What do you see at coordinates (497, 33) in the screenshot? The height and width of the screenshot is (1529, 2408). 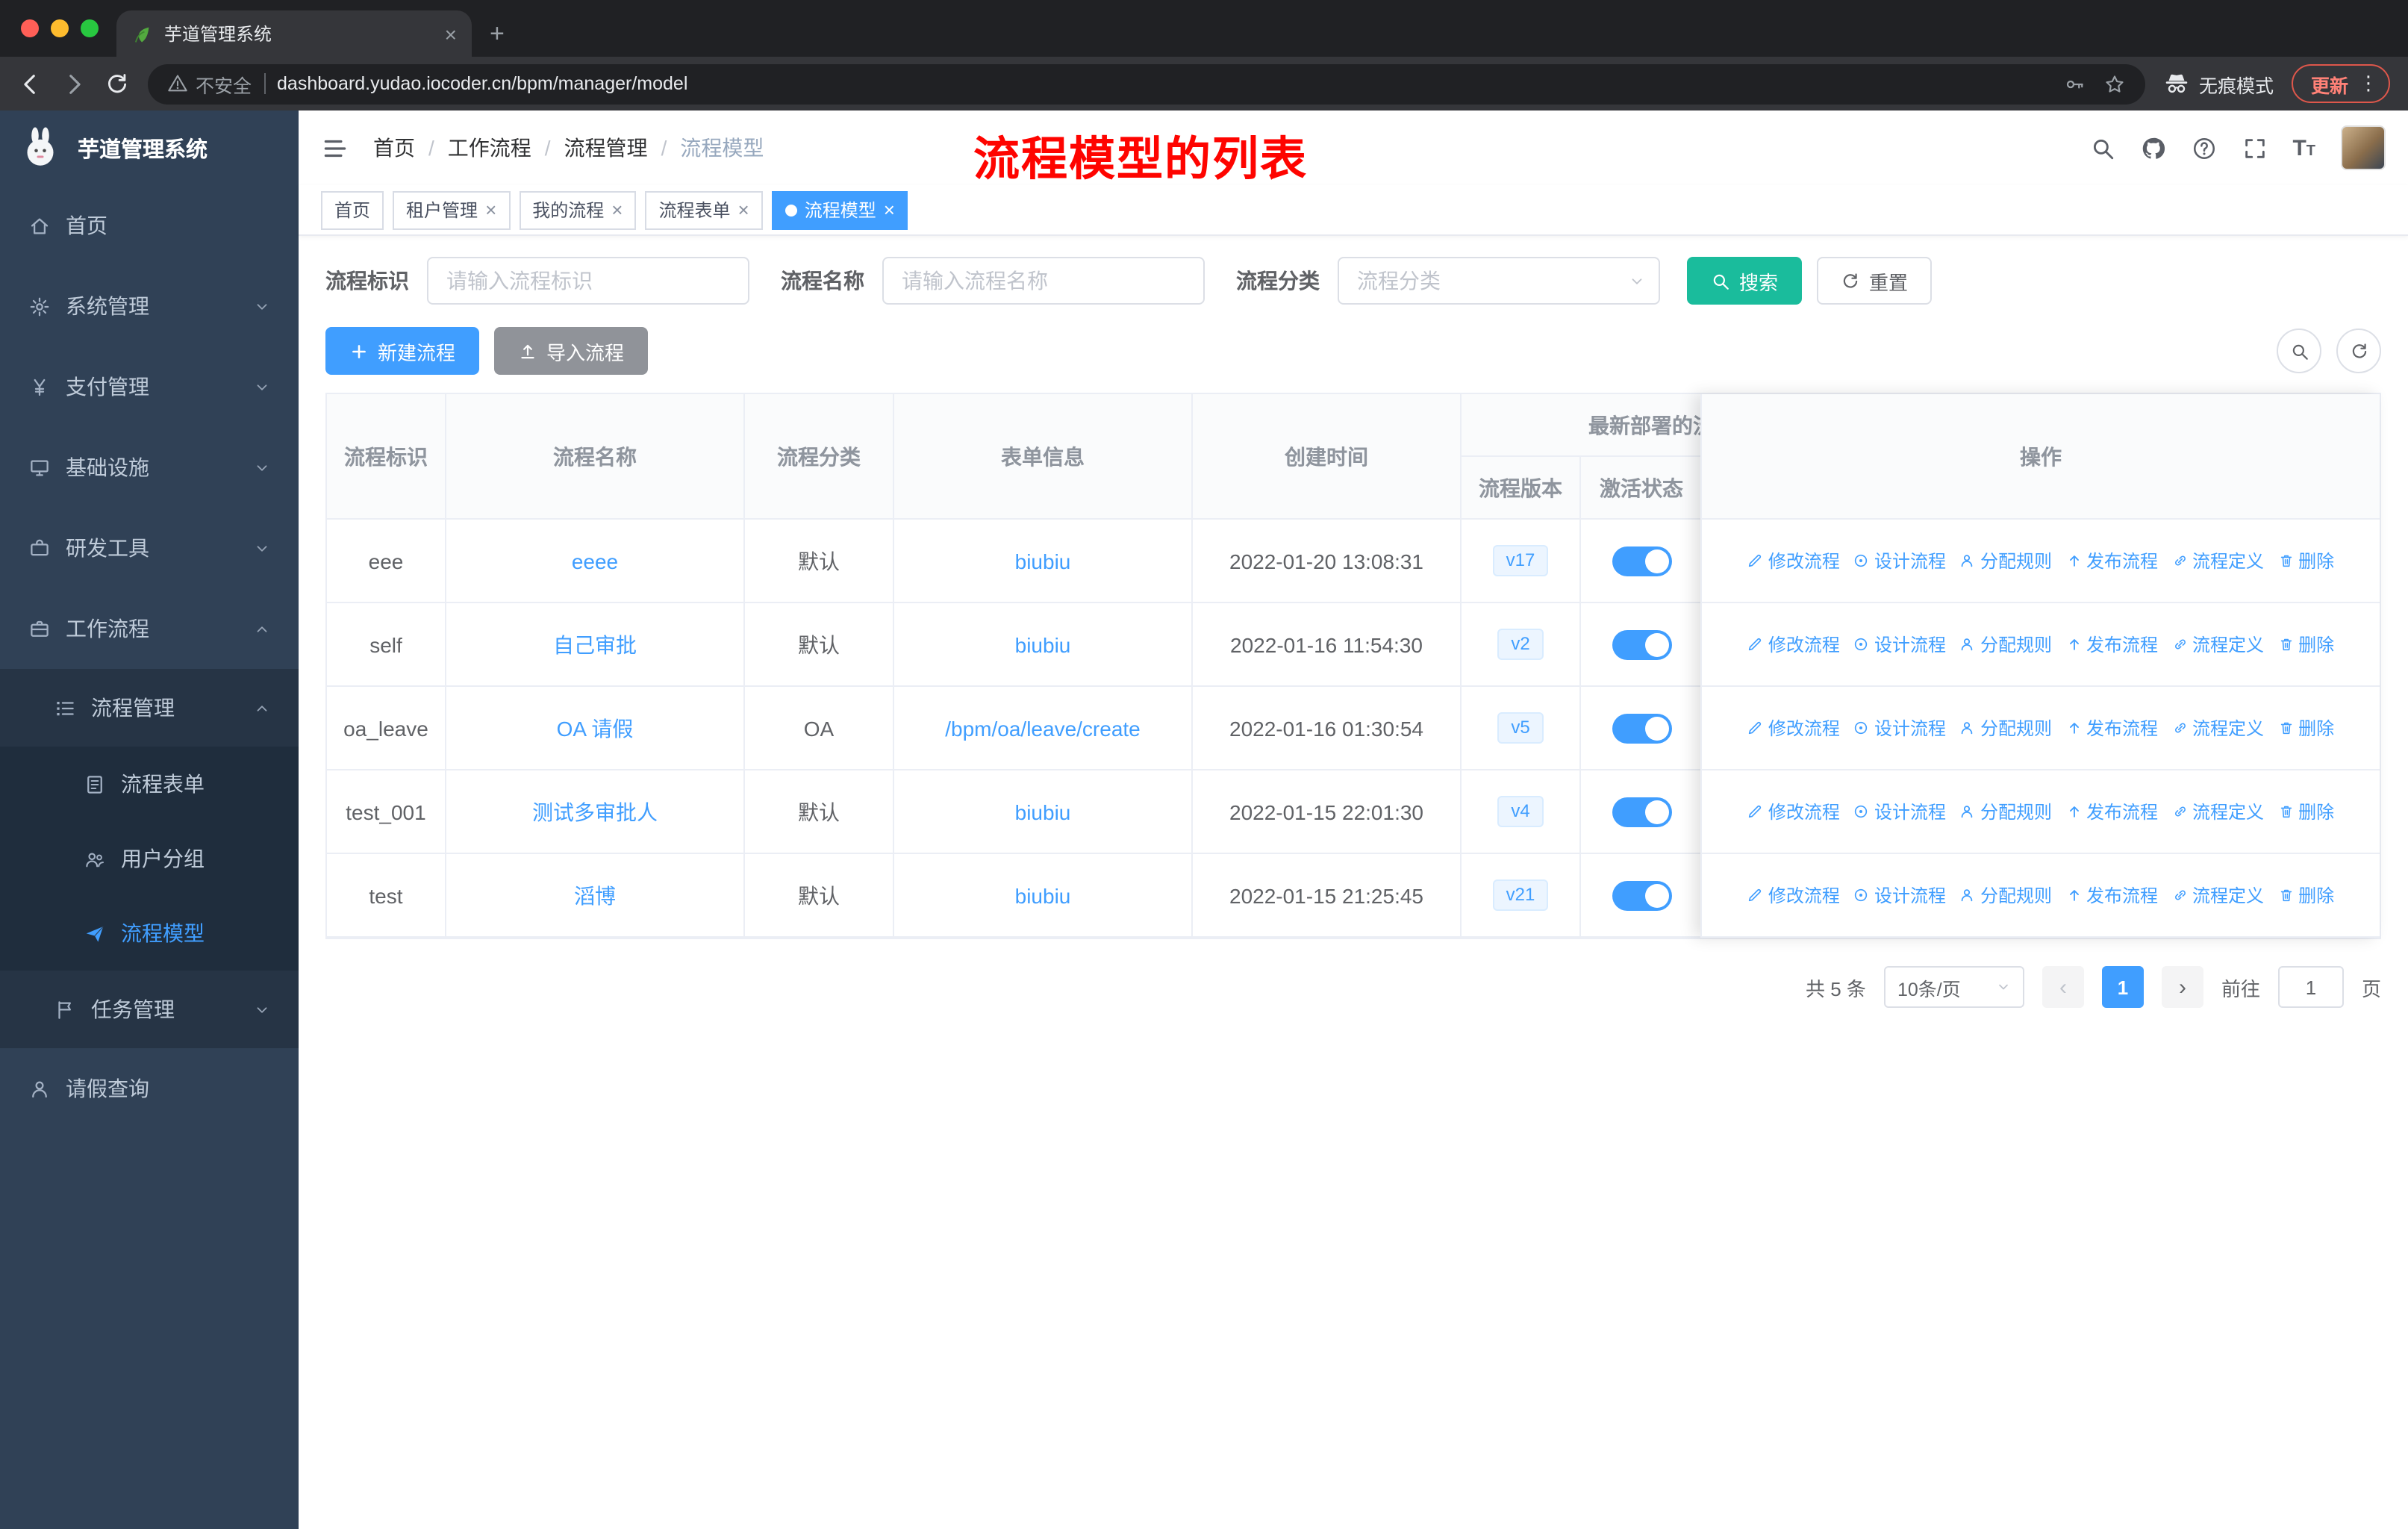 I see `new-tab-button: +` at bounding box center [497, 33].